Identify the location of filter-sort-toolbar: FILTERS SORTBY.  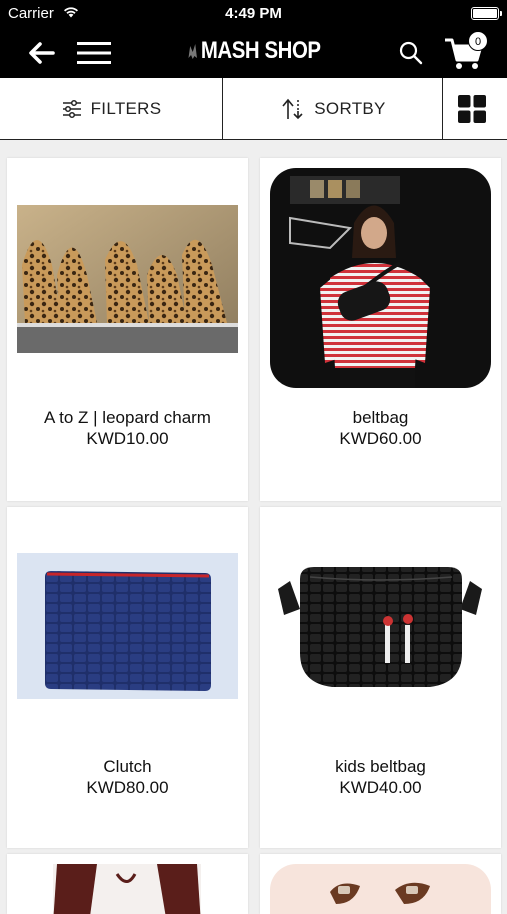
(253, 109).